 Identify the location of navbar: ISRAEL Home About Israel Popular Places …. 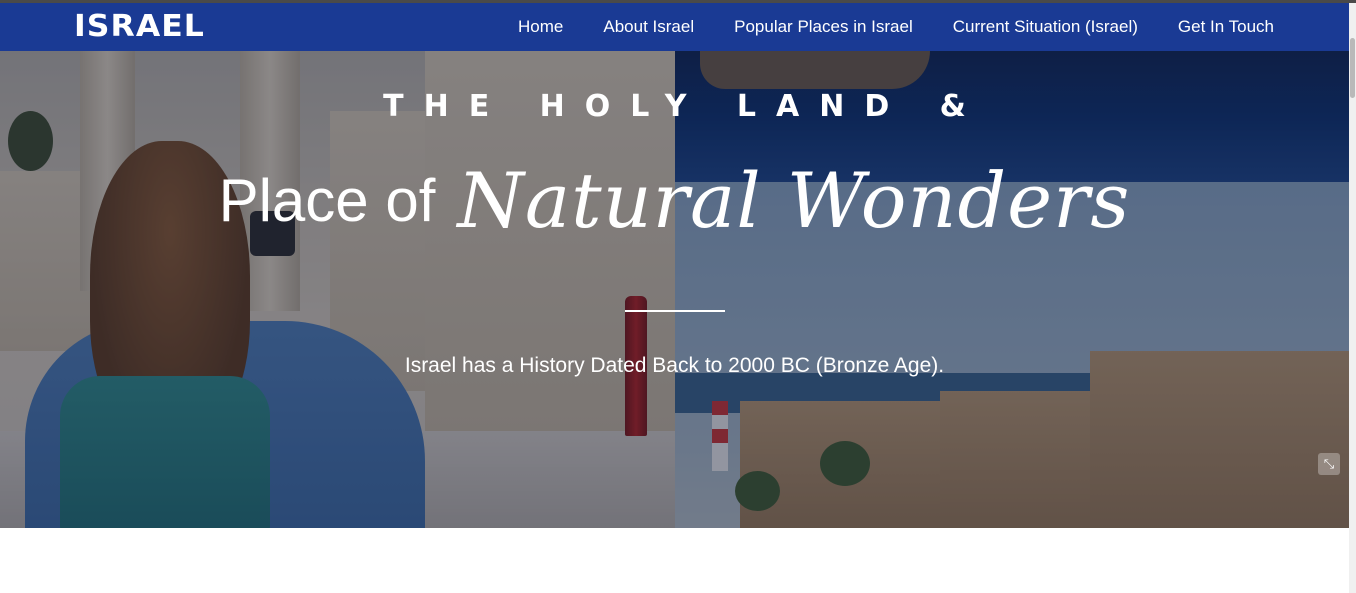
(674, 27).